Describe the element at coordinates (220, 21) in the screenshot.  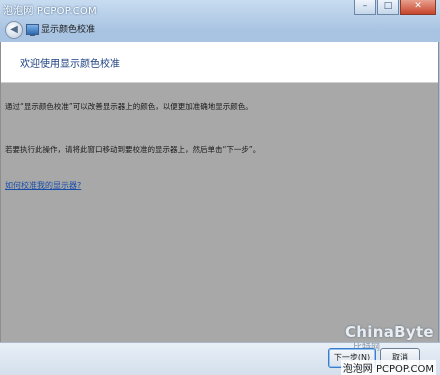
I see `title-bar: 泡泡网 PCPOP.COM – □ ✕ ◀ 显示颜色校准` at that location.